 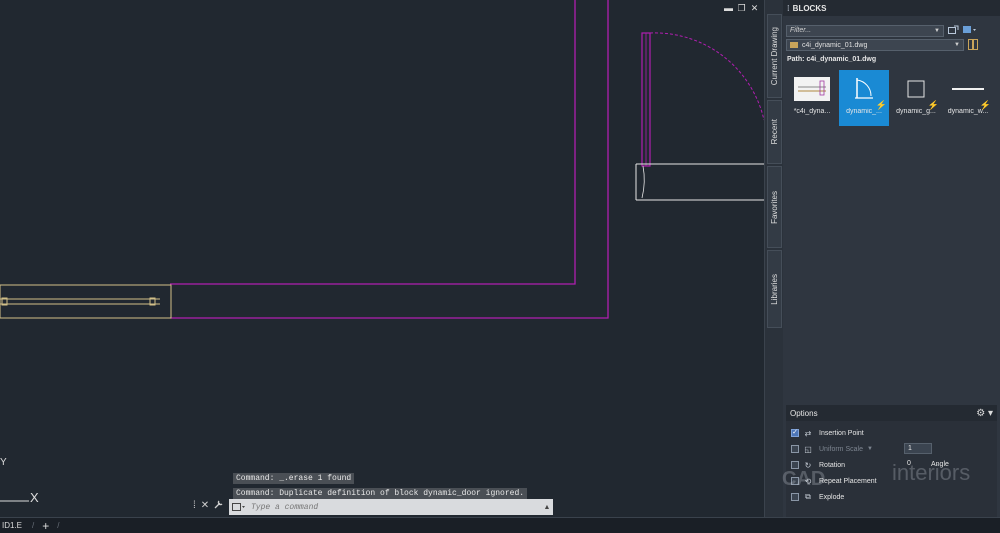 What do you see at coordinates (643, 182) in the screenshot?
I see `door-frame-curve` at bounding box center [643, 182].